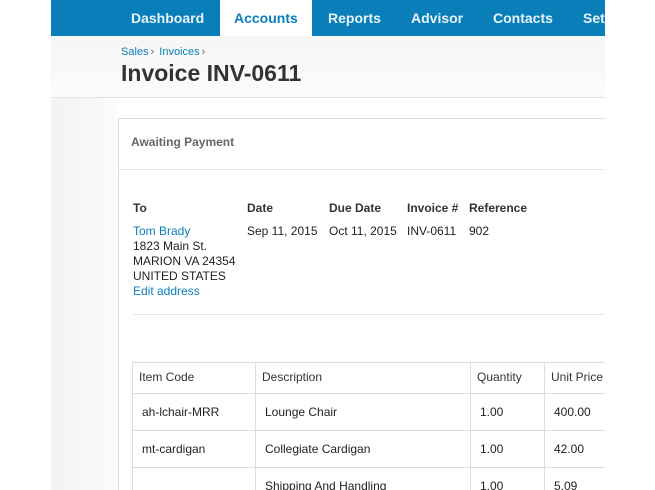  I want to click on to-heading: To, so click(140, 208).